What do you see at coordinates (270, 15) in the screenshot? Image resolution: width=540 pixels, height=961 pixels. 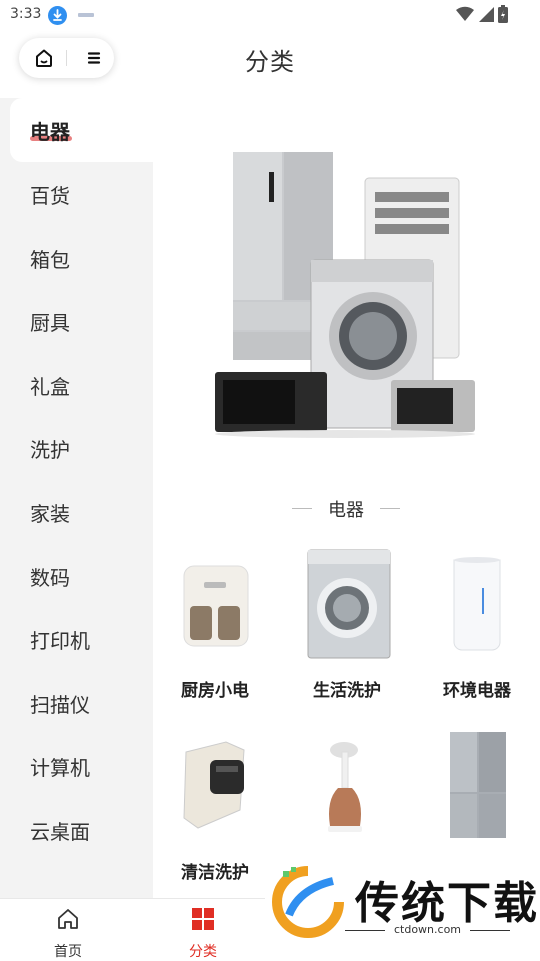 I see `status-bar: 3:33` at bounding box center [270, 15].